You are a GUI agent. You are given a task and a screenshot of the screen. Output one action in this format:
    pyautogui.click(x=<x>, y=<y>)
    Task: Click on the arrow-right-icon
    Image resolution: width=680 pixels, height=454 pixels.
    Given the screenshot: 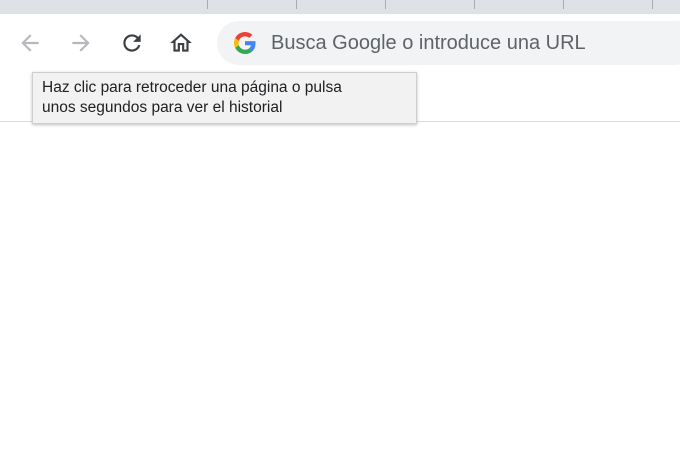 What is the action you would take?
    pyautogui.click(x=81, y=43)
    